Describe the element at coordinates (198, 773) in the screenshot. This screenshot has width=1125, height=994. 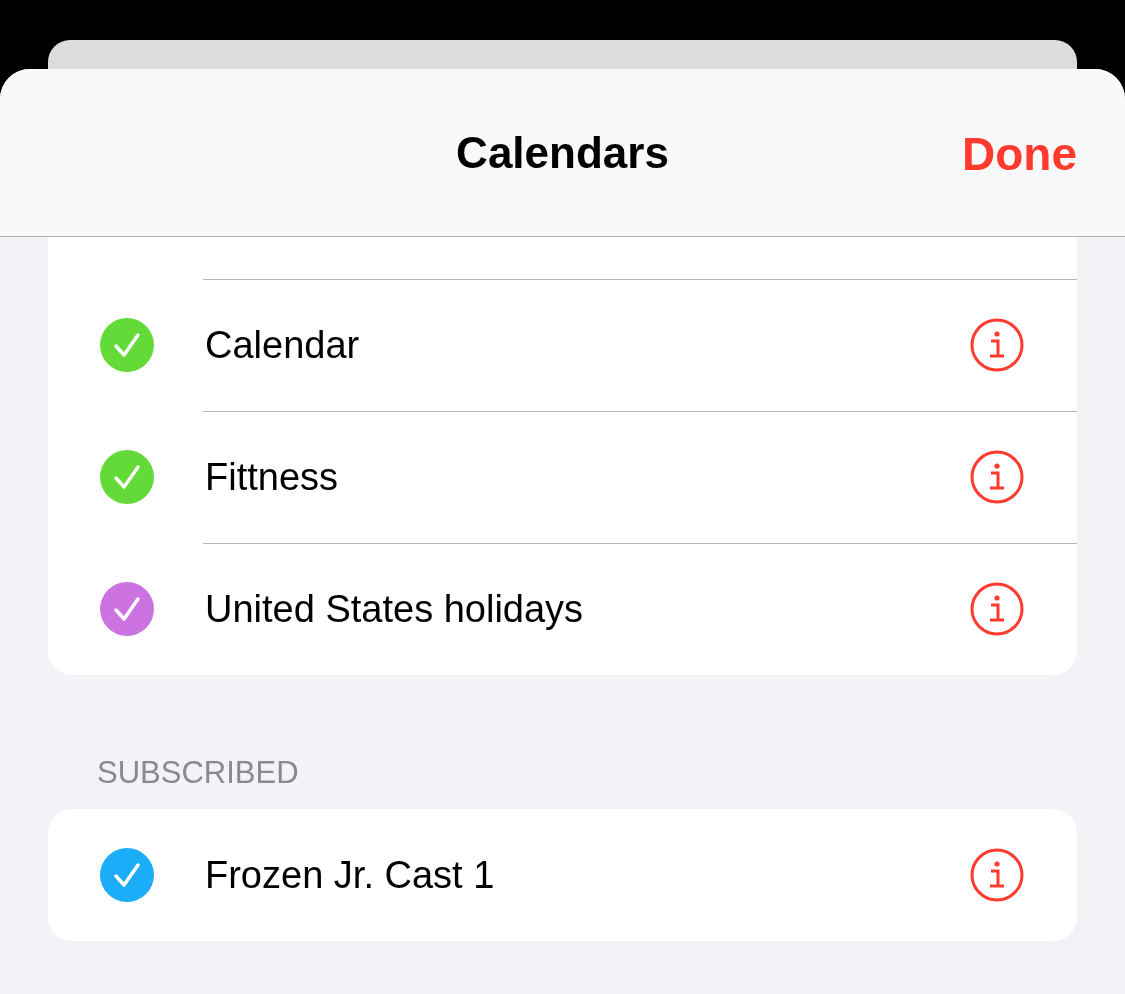
I see `section-header: SUBSCRIBED` at that location.